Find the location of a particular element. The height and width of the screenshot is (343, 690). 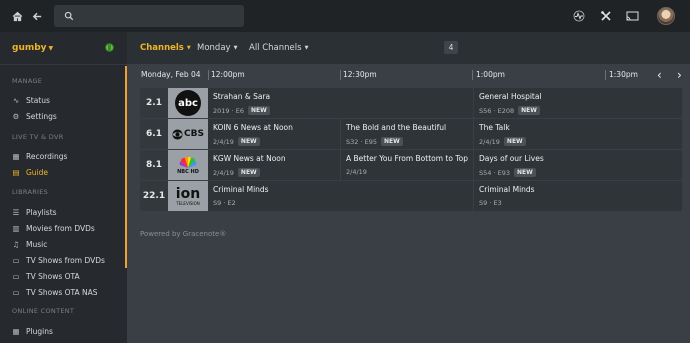

section-manage: MANAGE is located at coordinates (27, 81).